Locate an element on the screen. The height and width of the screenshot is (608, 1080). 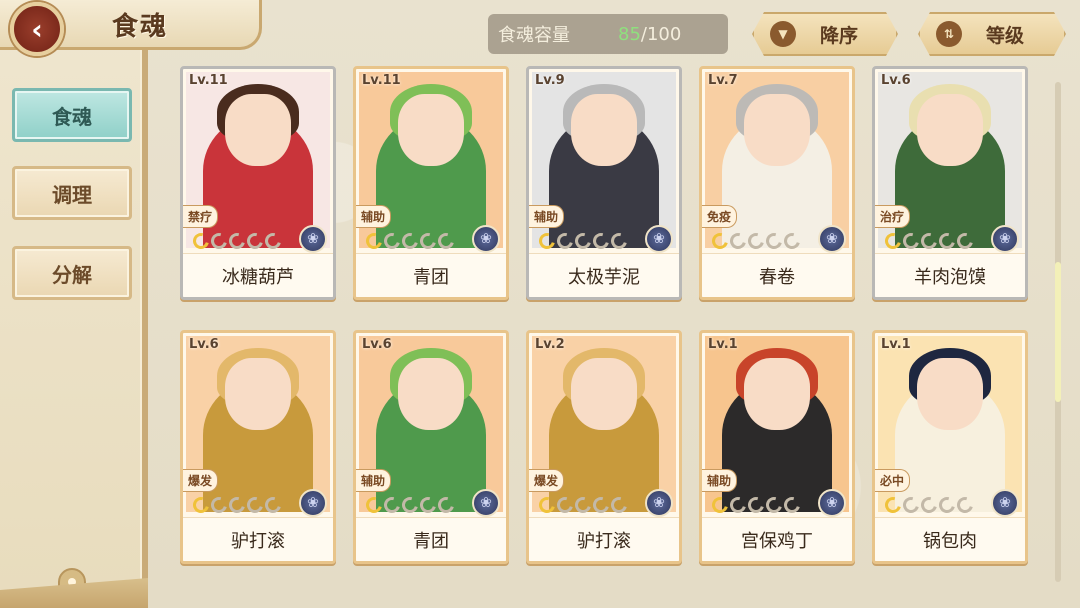
food-soul-card: Lv.1 辅助 ❀ 宫保鸡丁 is located at coordinates (777, 447).